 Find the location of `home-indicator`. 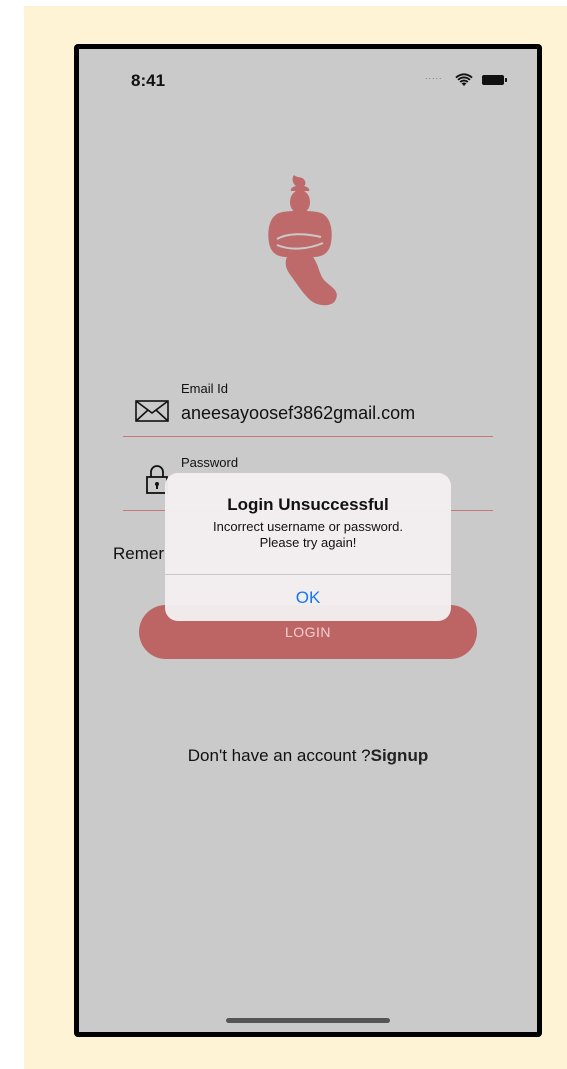

home-indicator is located at coordinates (308, 1020).